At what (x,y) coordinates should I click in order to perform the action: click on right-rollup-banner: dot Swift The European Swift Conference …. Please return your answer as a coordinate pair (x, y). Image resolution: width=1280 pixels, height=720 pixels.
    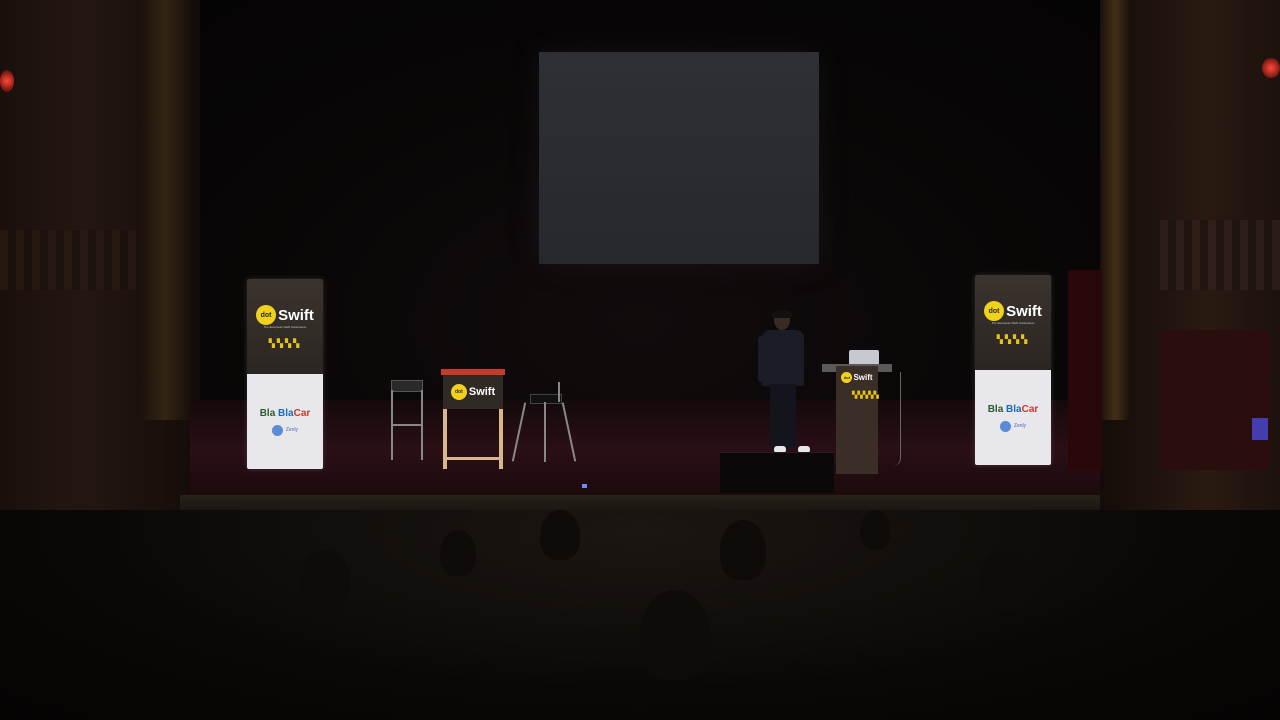
    Looking at the image, I should click on (1013, 370).